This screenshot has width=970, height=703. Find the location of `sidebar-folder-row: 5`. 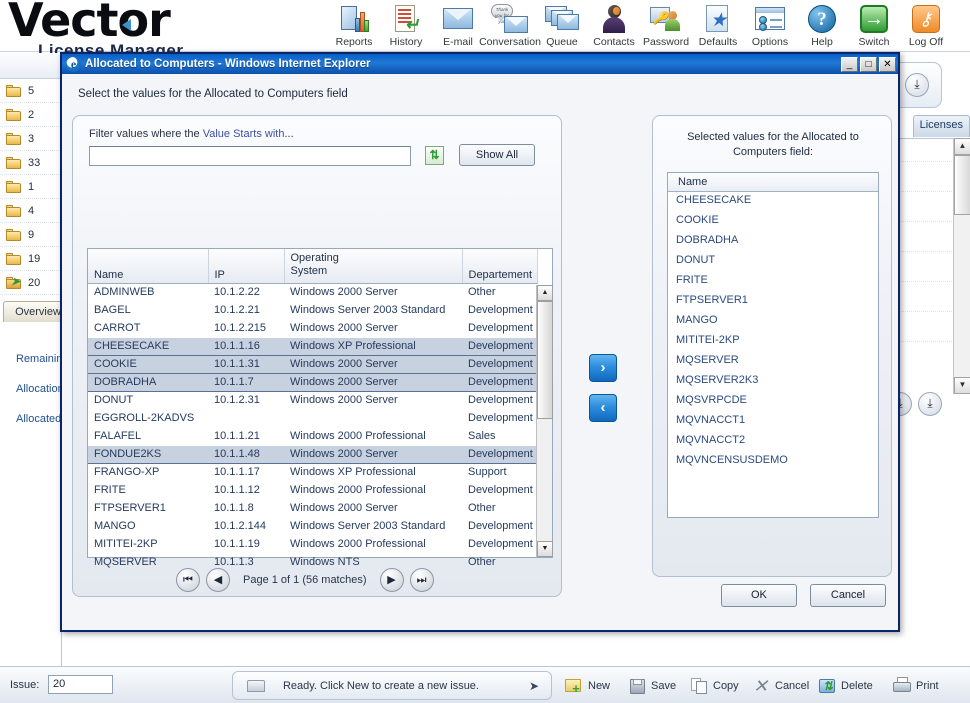

sidebar-folder-row: 5 is located at coordinates (30, 91).